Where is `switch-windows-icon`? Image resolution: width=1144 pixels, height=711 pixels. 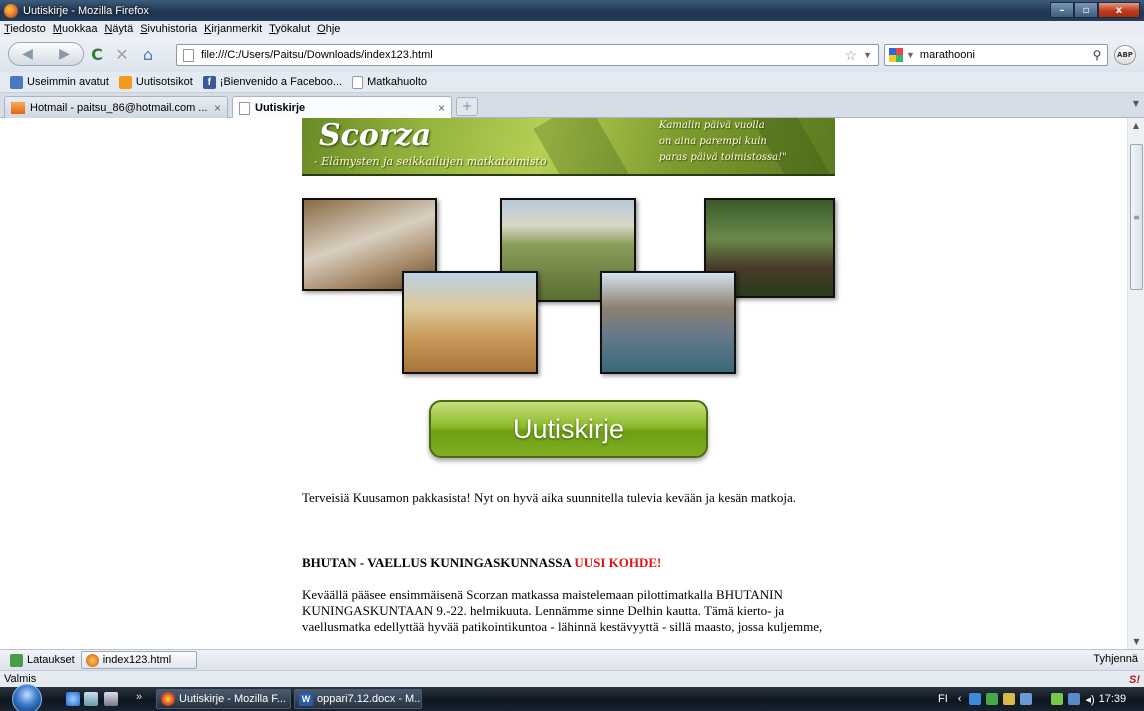
switch-windows-icon is located at coordinates (111, 699).